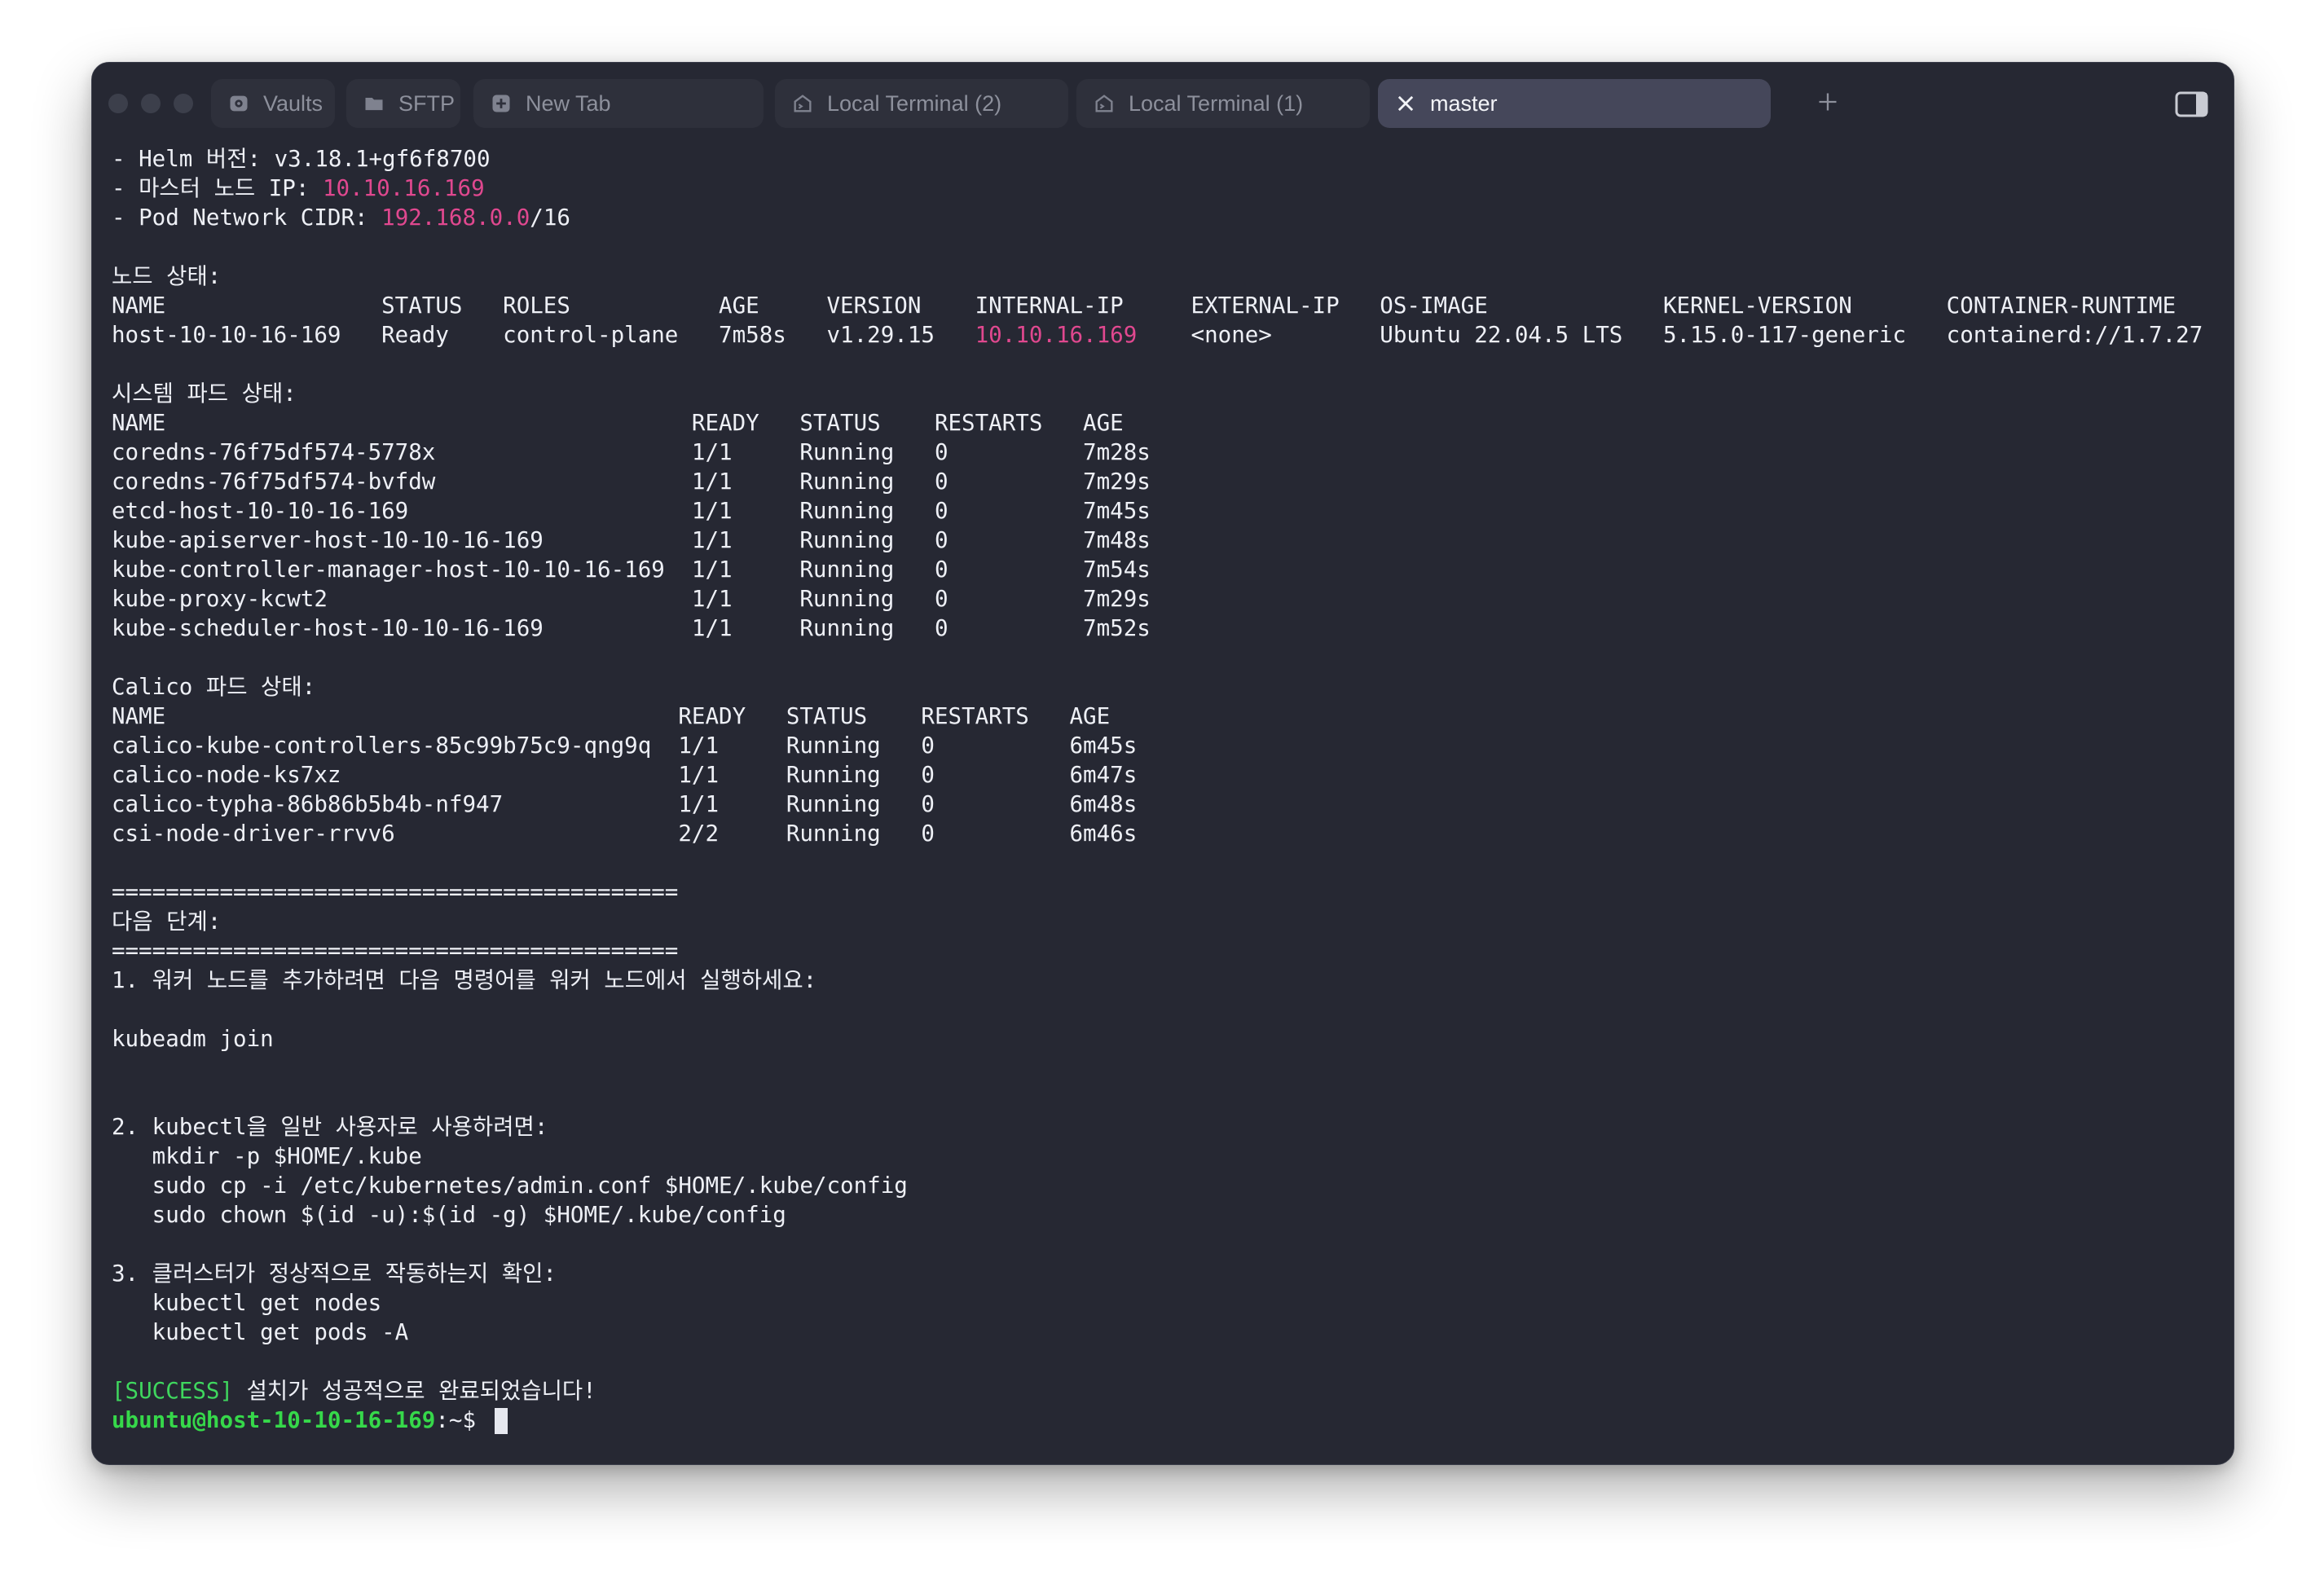 The height and width of the screenshot is (1584, 2324). I want to click on tab-sftp: SFTP, so click(403, 103).